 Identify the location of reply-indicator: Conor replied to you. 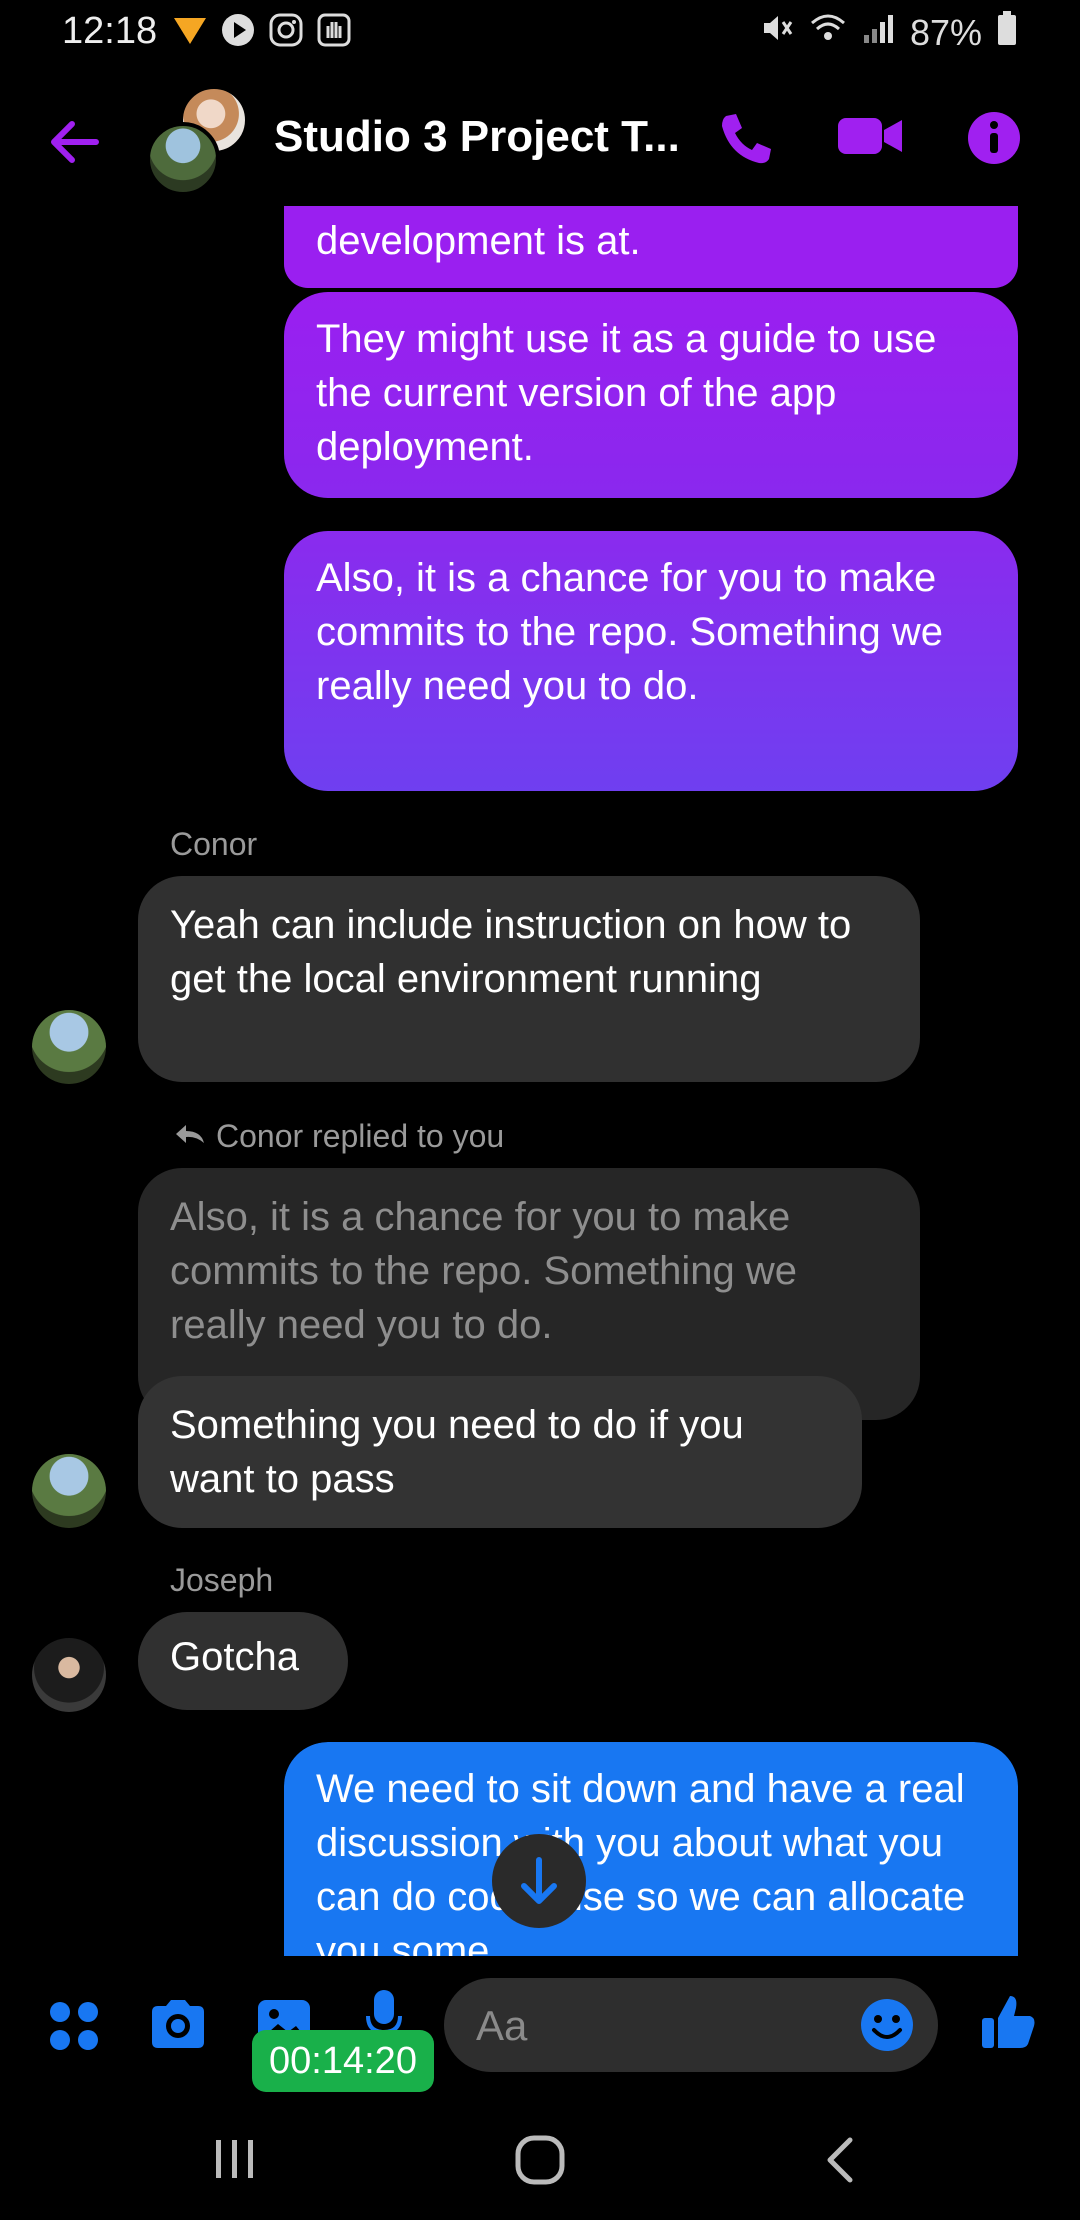
(339, 1136).